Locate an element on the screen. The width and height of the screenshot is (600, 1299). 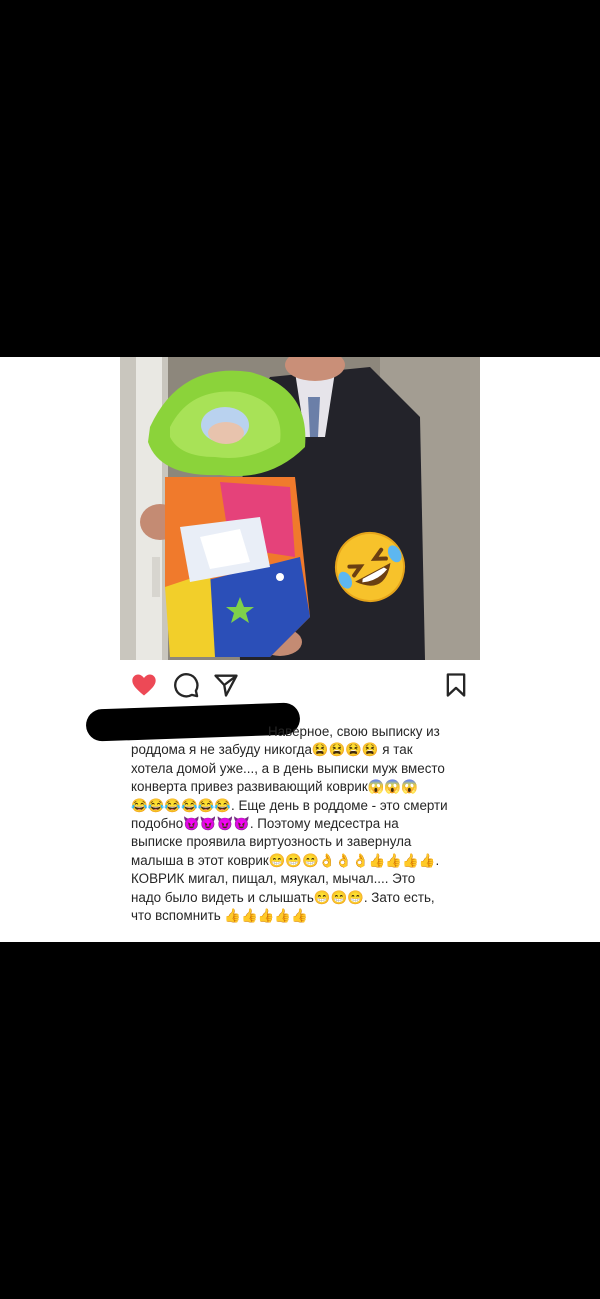
heart-icon is located at coordinates (144, 685).